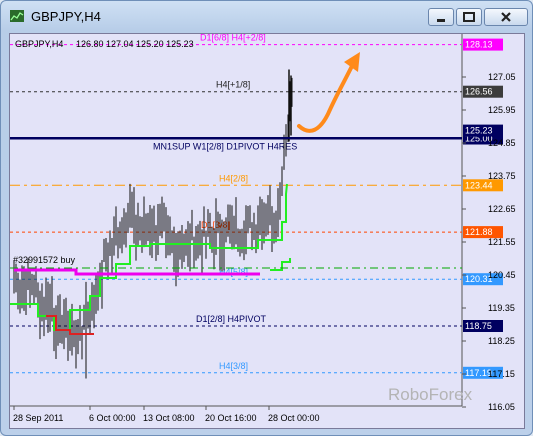  Describe the element at coordinates (502, 275) in the screenshot. I see `y-tick-label: 120.45` at that location.